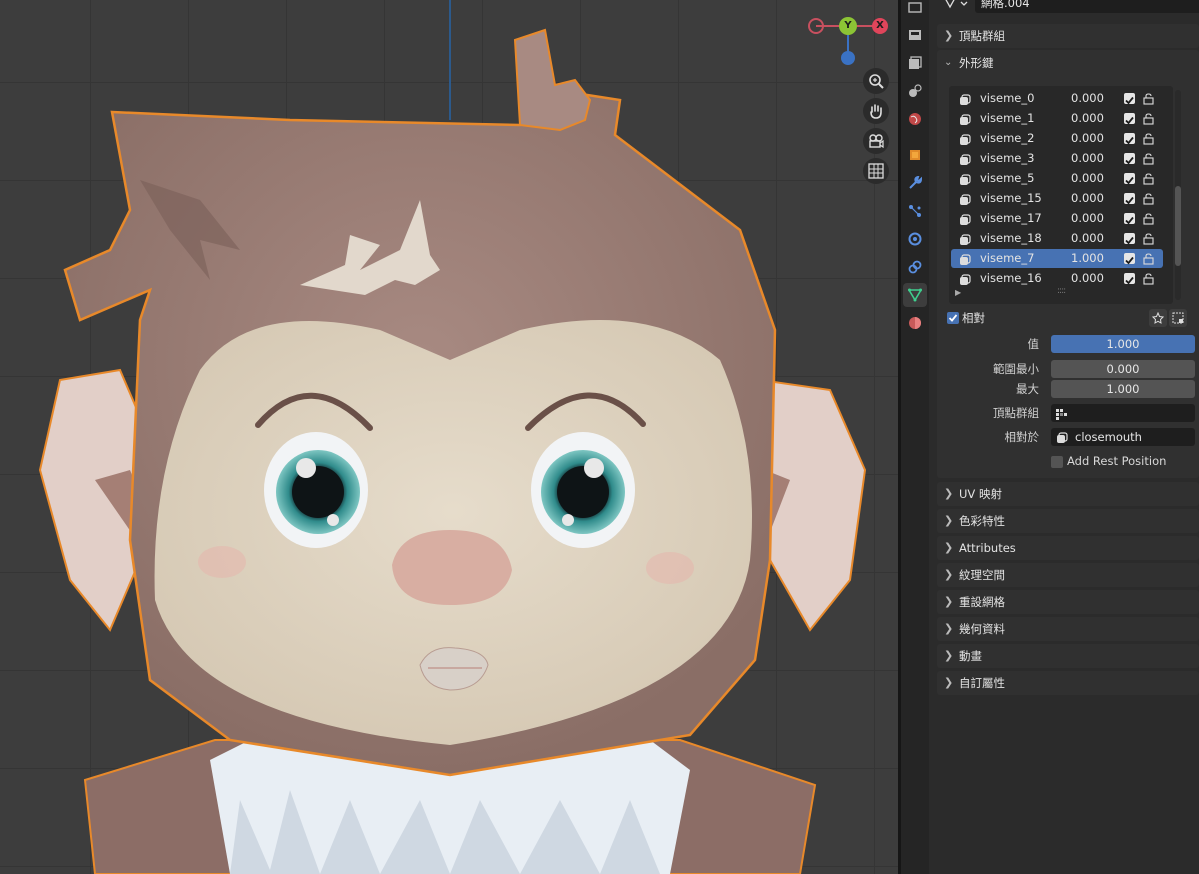  What do you see at coordinates (1149, 281) in the screenshot?
I see `unlock-icon` at bounding box center [1149, 281].